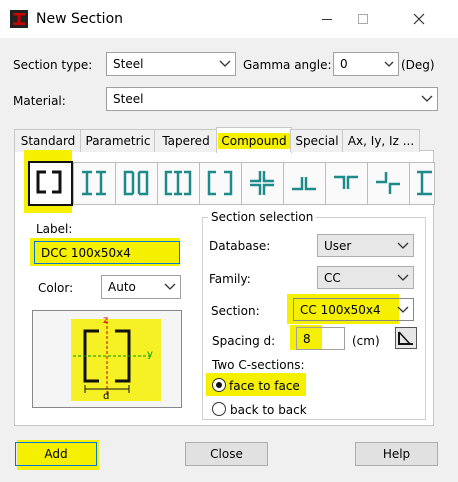 The width and height of the screenshot is (458, 482). I want to click on measure-tool-button, so click(406, 338).